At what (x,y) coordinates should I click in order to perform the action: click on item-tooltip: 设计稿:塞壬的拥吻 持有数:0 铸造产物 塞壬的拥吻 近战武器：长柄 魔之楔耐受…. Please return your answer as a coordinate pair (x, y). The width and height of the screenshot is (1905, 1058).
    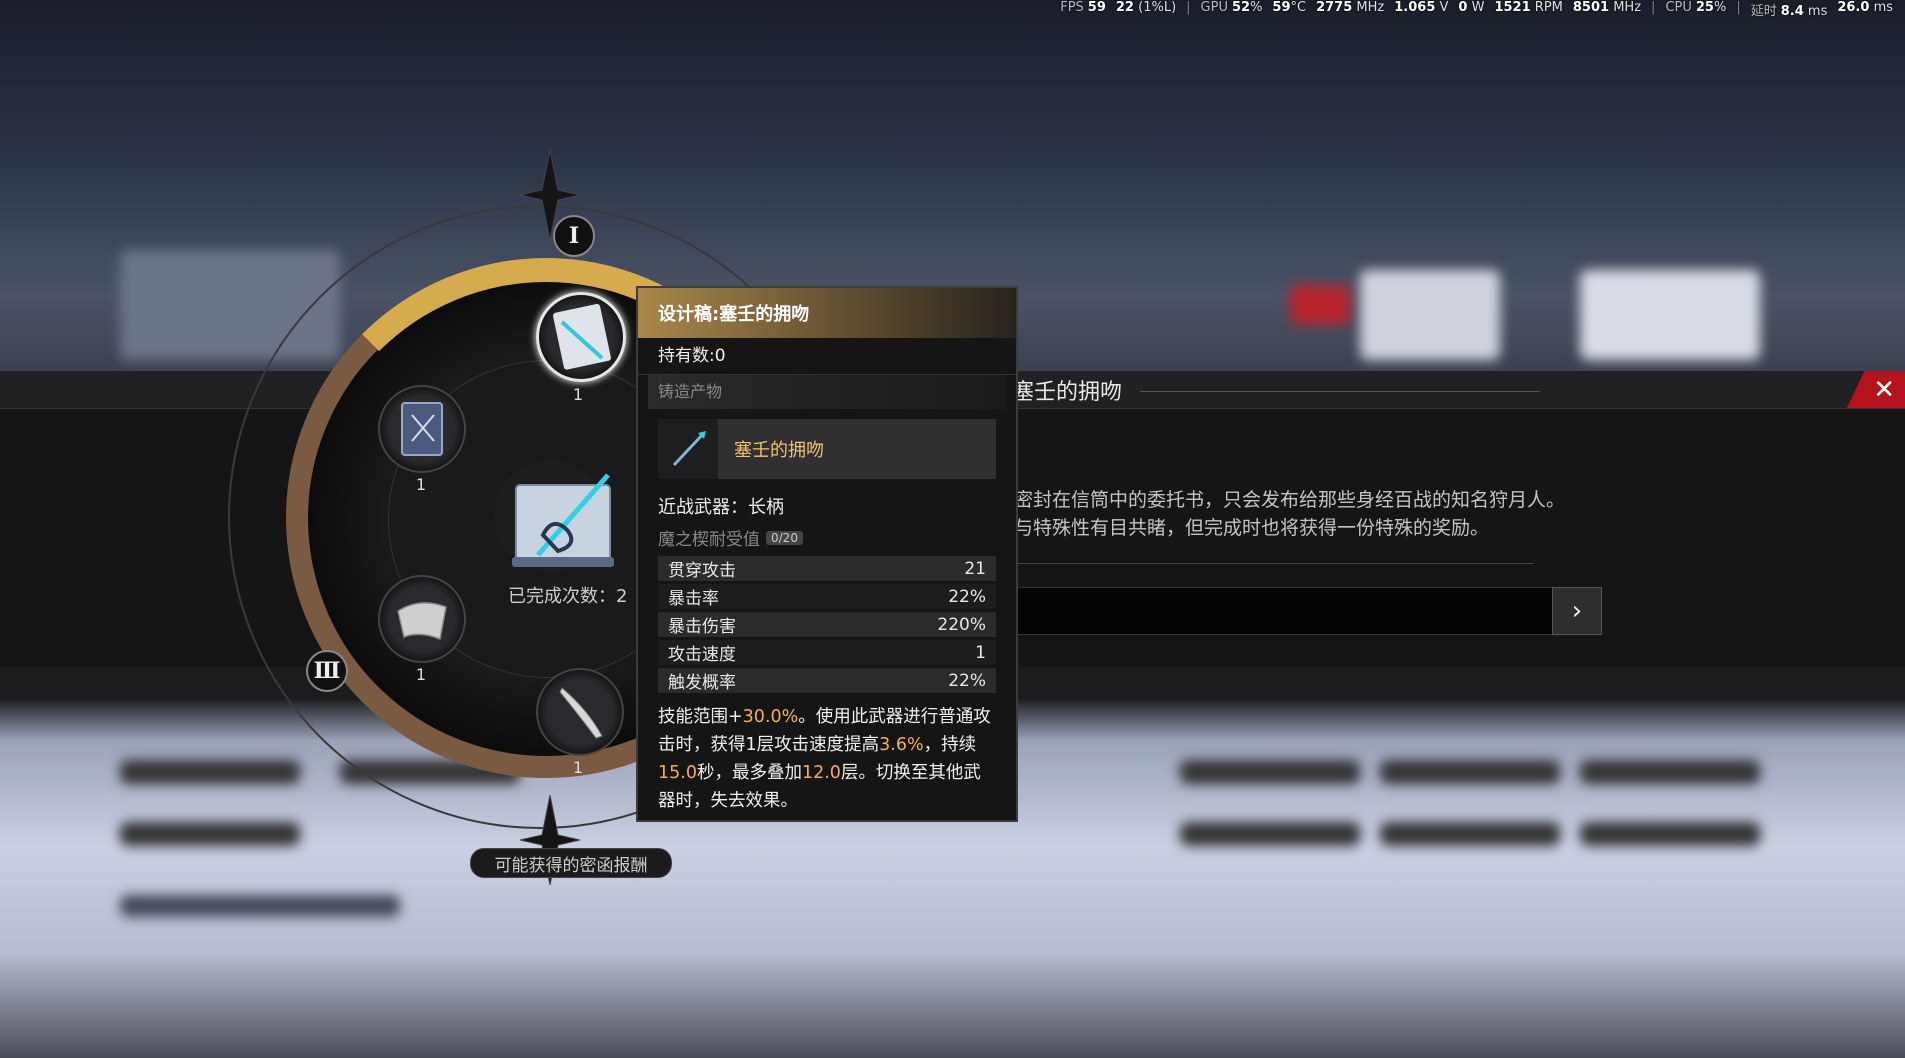
    Looking at the image, I should click on (827, 554).